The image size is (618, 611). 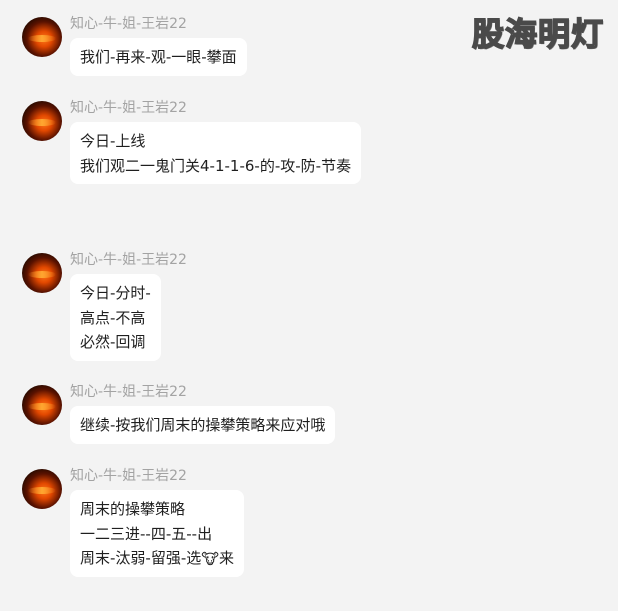 I want to click on message-text: 我们-再来-观-一眼-攀面, so click(x=158, y=57).